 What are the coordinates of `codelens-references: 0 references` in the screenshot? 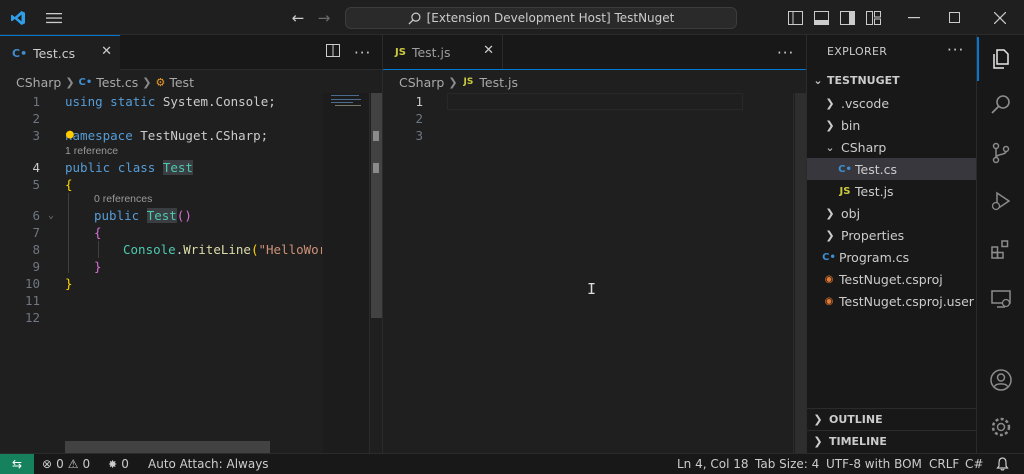 It's located at (123, 199).